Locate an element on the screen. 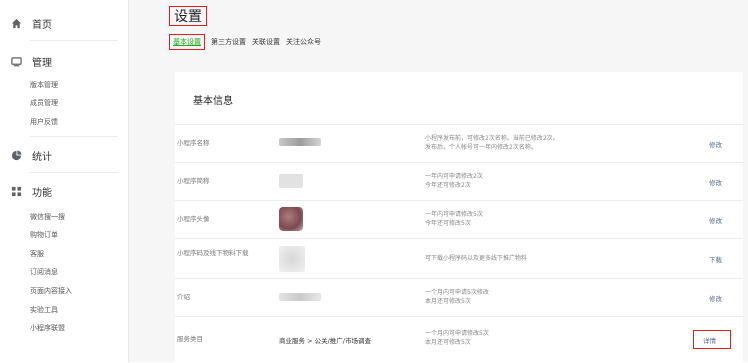  nav-stats-label: 统计 is located at coordinates (42, 157).